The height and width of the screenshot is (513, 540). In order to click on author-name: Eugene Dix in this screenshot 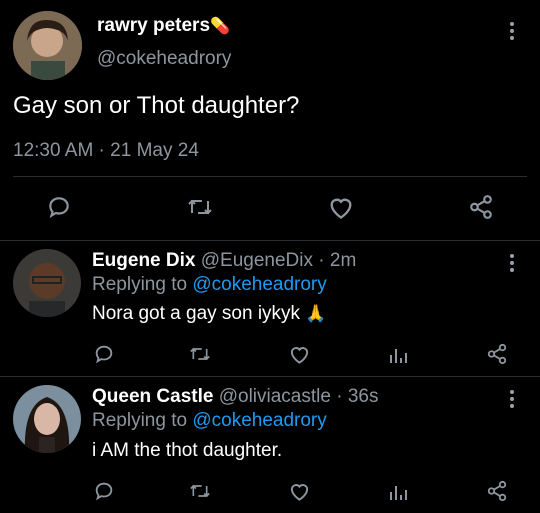, I will do `click(143, 260)`.